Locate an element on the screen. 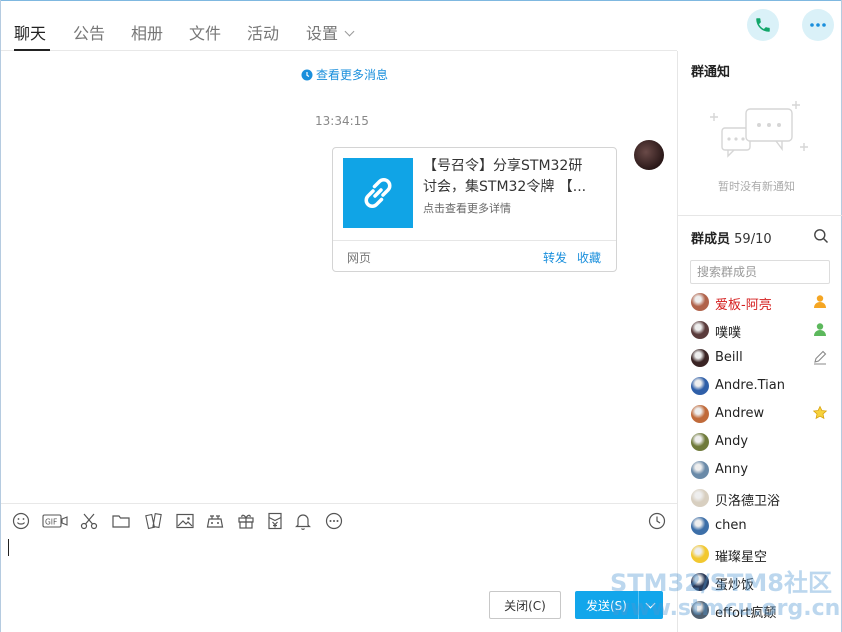 The height and width of the screenshot is (632, 842). more-options-icon is located at coordinates (334, 521).